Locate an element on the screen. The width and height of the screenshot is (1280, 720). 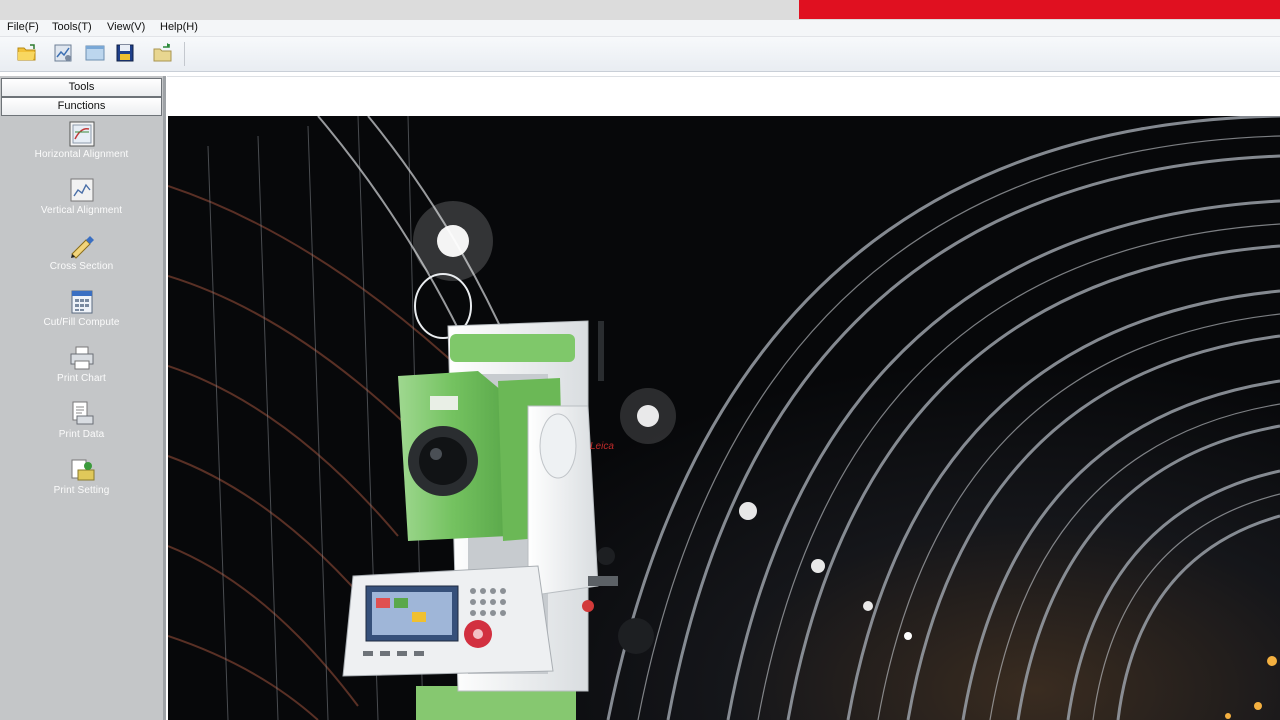
window-button is located at coordinates (95, 53).